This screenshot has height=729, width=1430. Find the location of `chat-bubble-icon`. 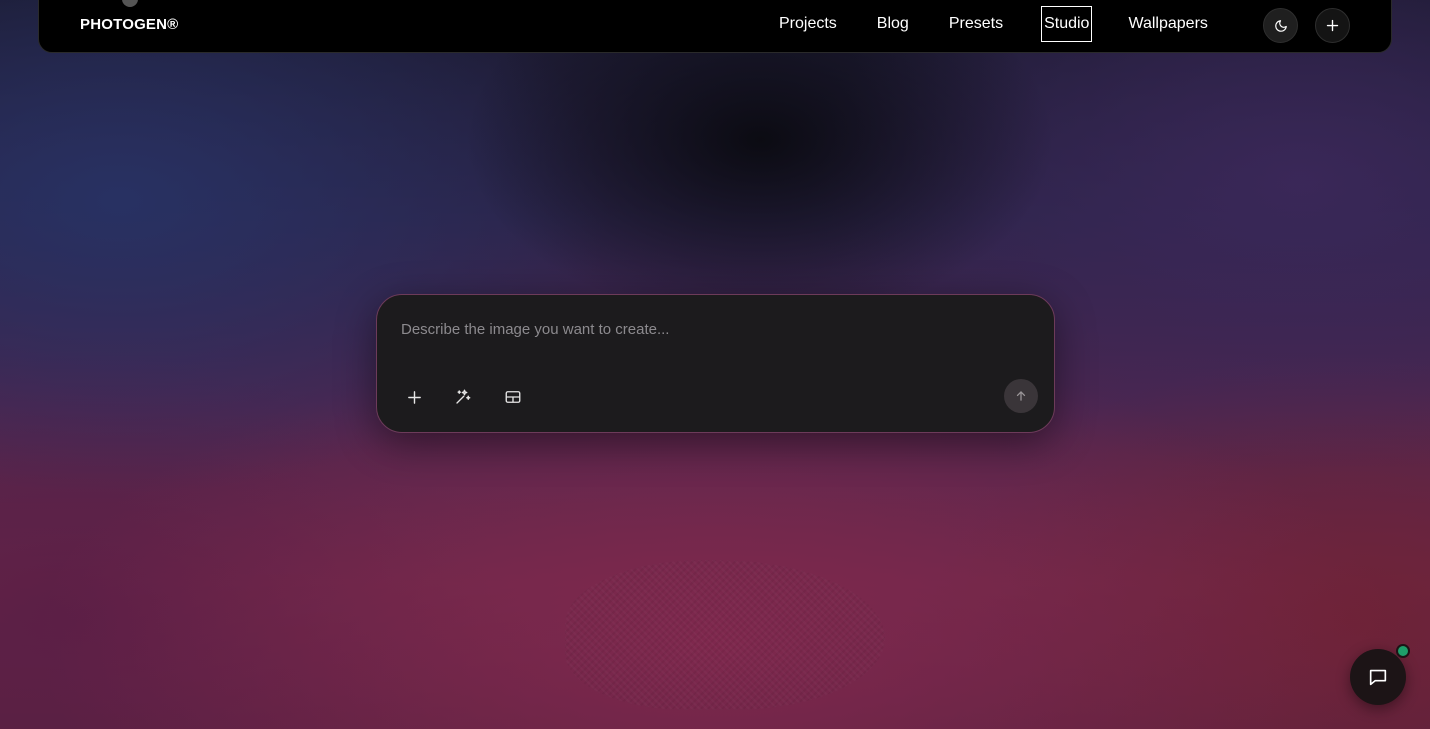

chat-bubble-icon is located at coordinates (1378, 677).